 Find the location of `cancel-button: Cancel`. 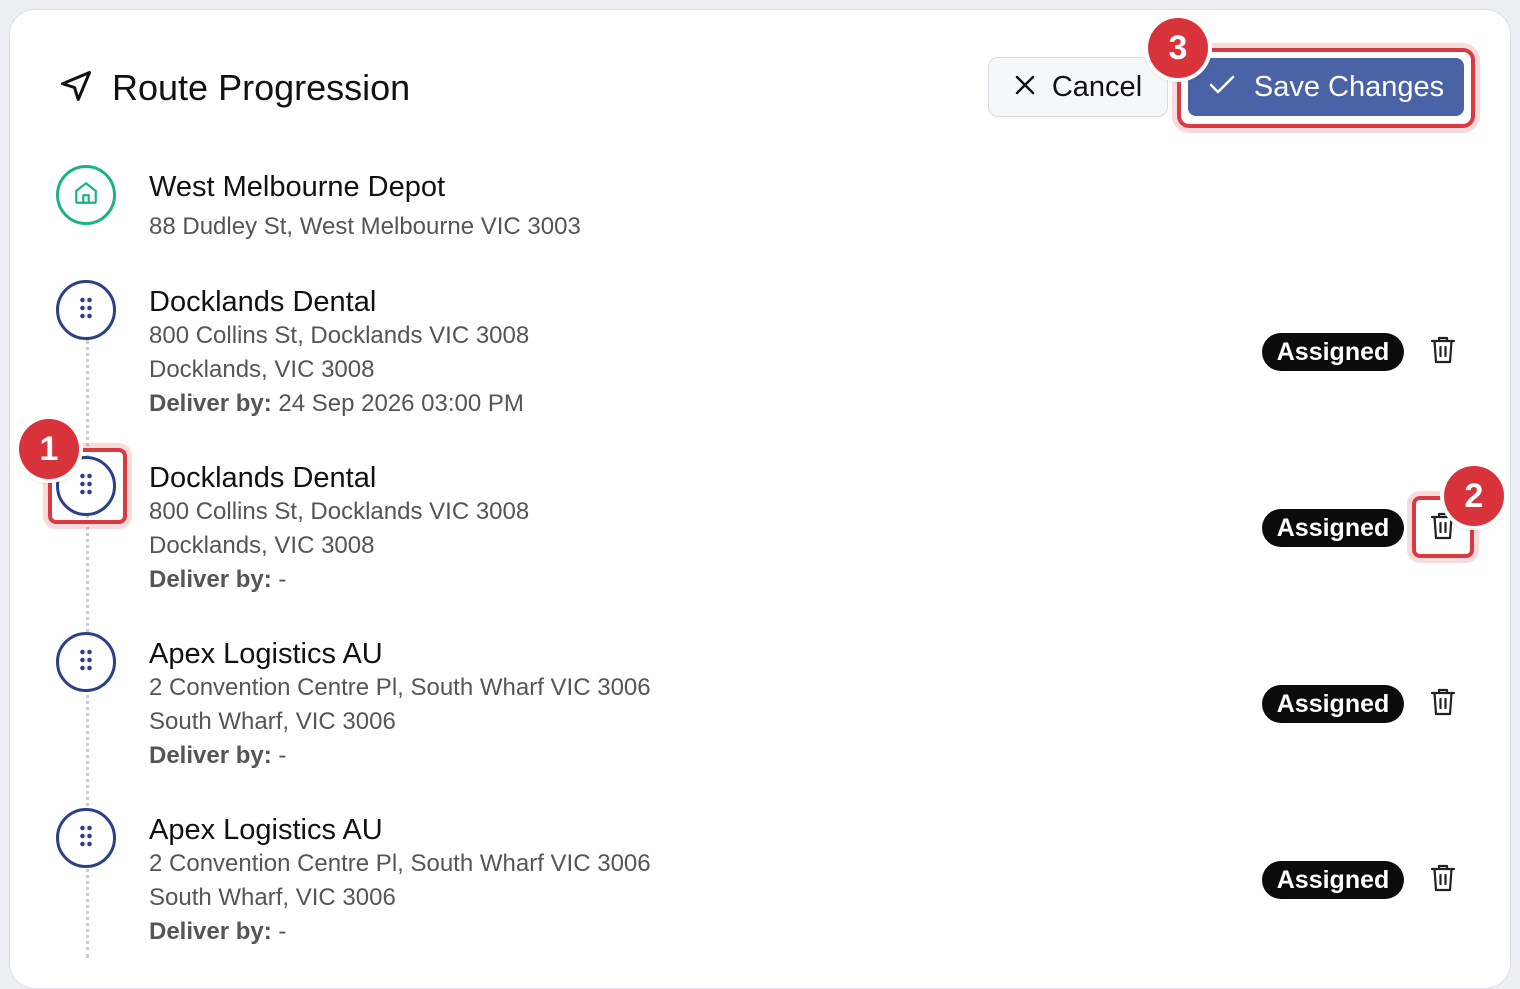

cancel-button: Cancel is located at coordinates (1078, 87).